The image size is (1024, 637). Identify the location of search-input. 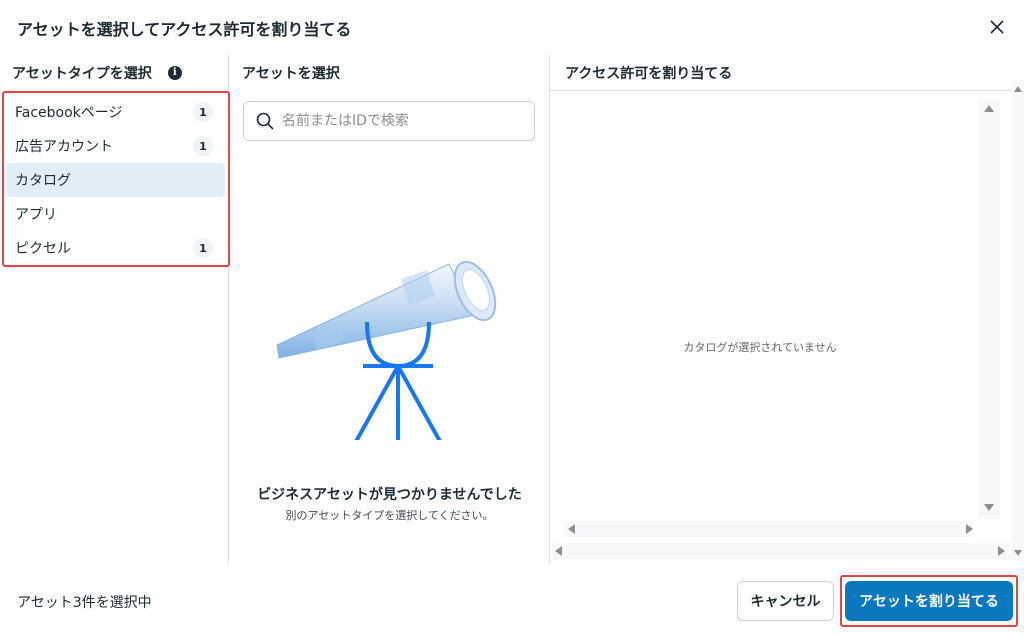
(402, 121).